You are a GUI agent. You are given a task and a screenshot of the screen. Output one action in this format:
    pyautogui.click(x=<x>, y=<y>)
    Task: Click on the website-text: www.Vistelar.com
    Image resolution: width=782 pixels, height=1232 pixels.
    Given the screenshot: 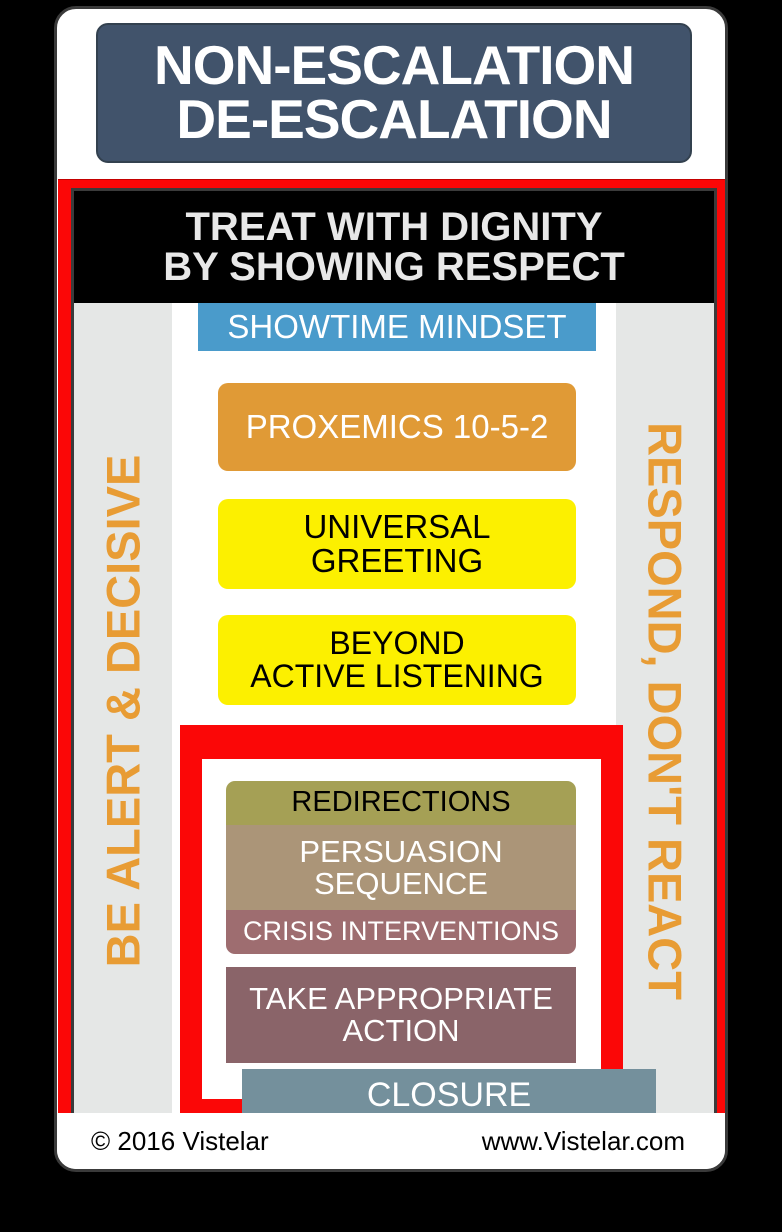 What is the action you would take?
    pyautogui.click(x=583, y=1140)
    